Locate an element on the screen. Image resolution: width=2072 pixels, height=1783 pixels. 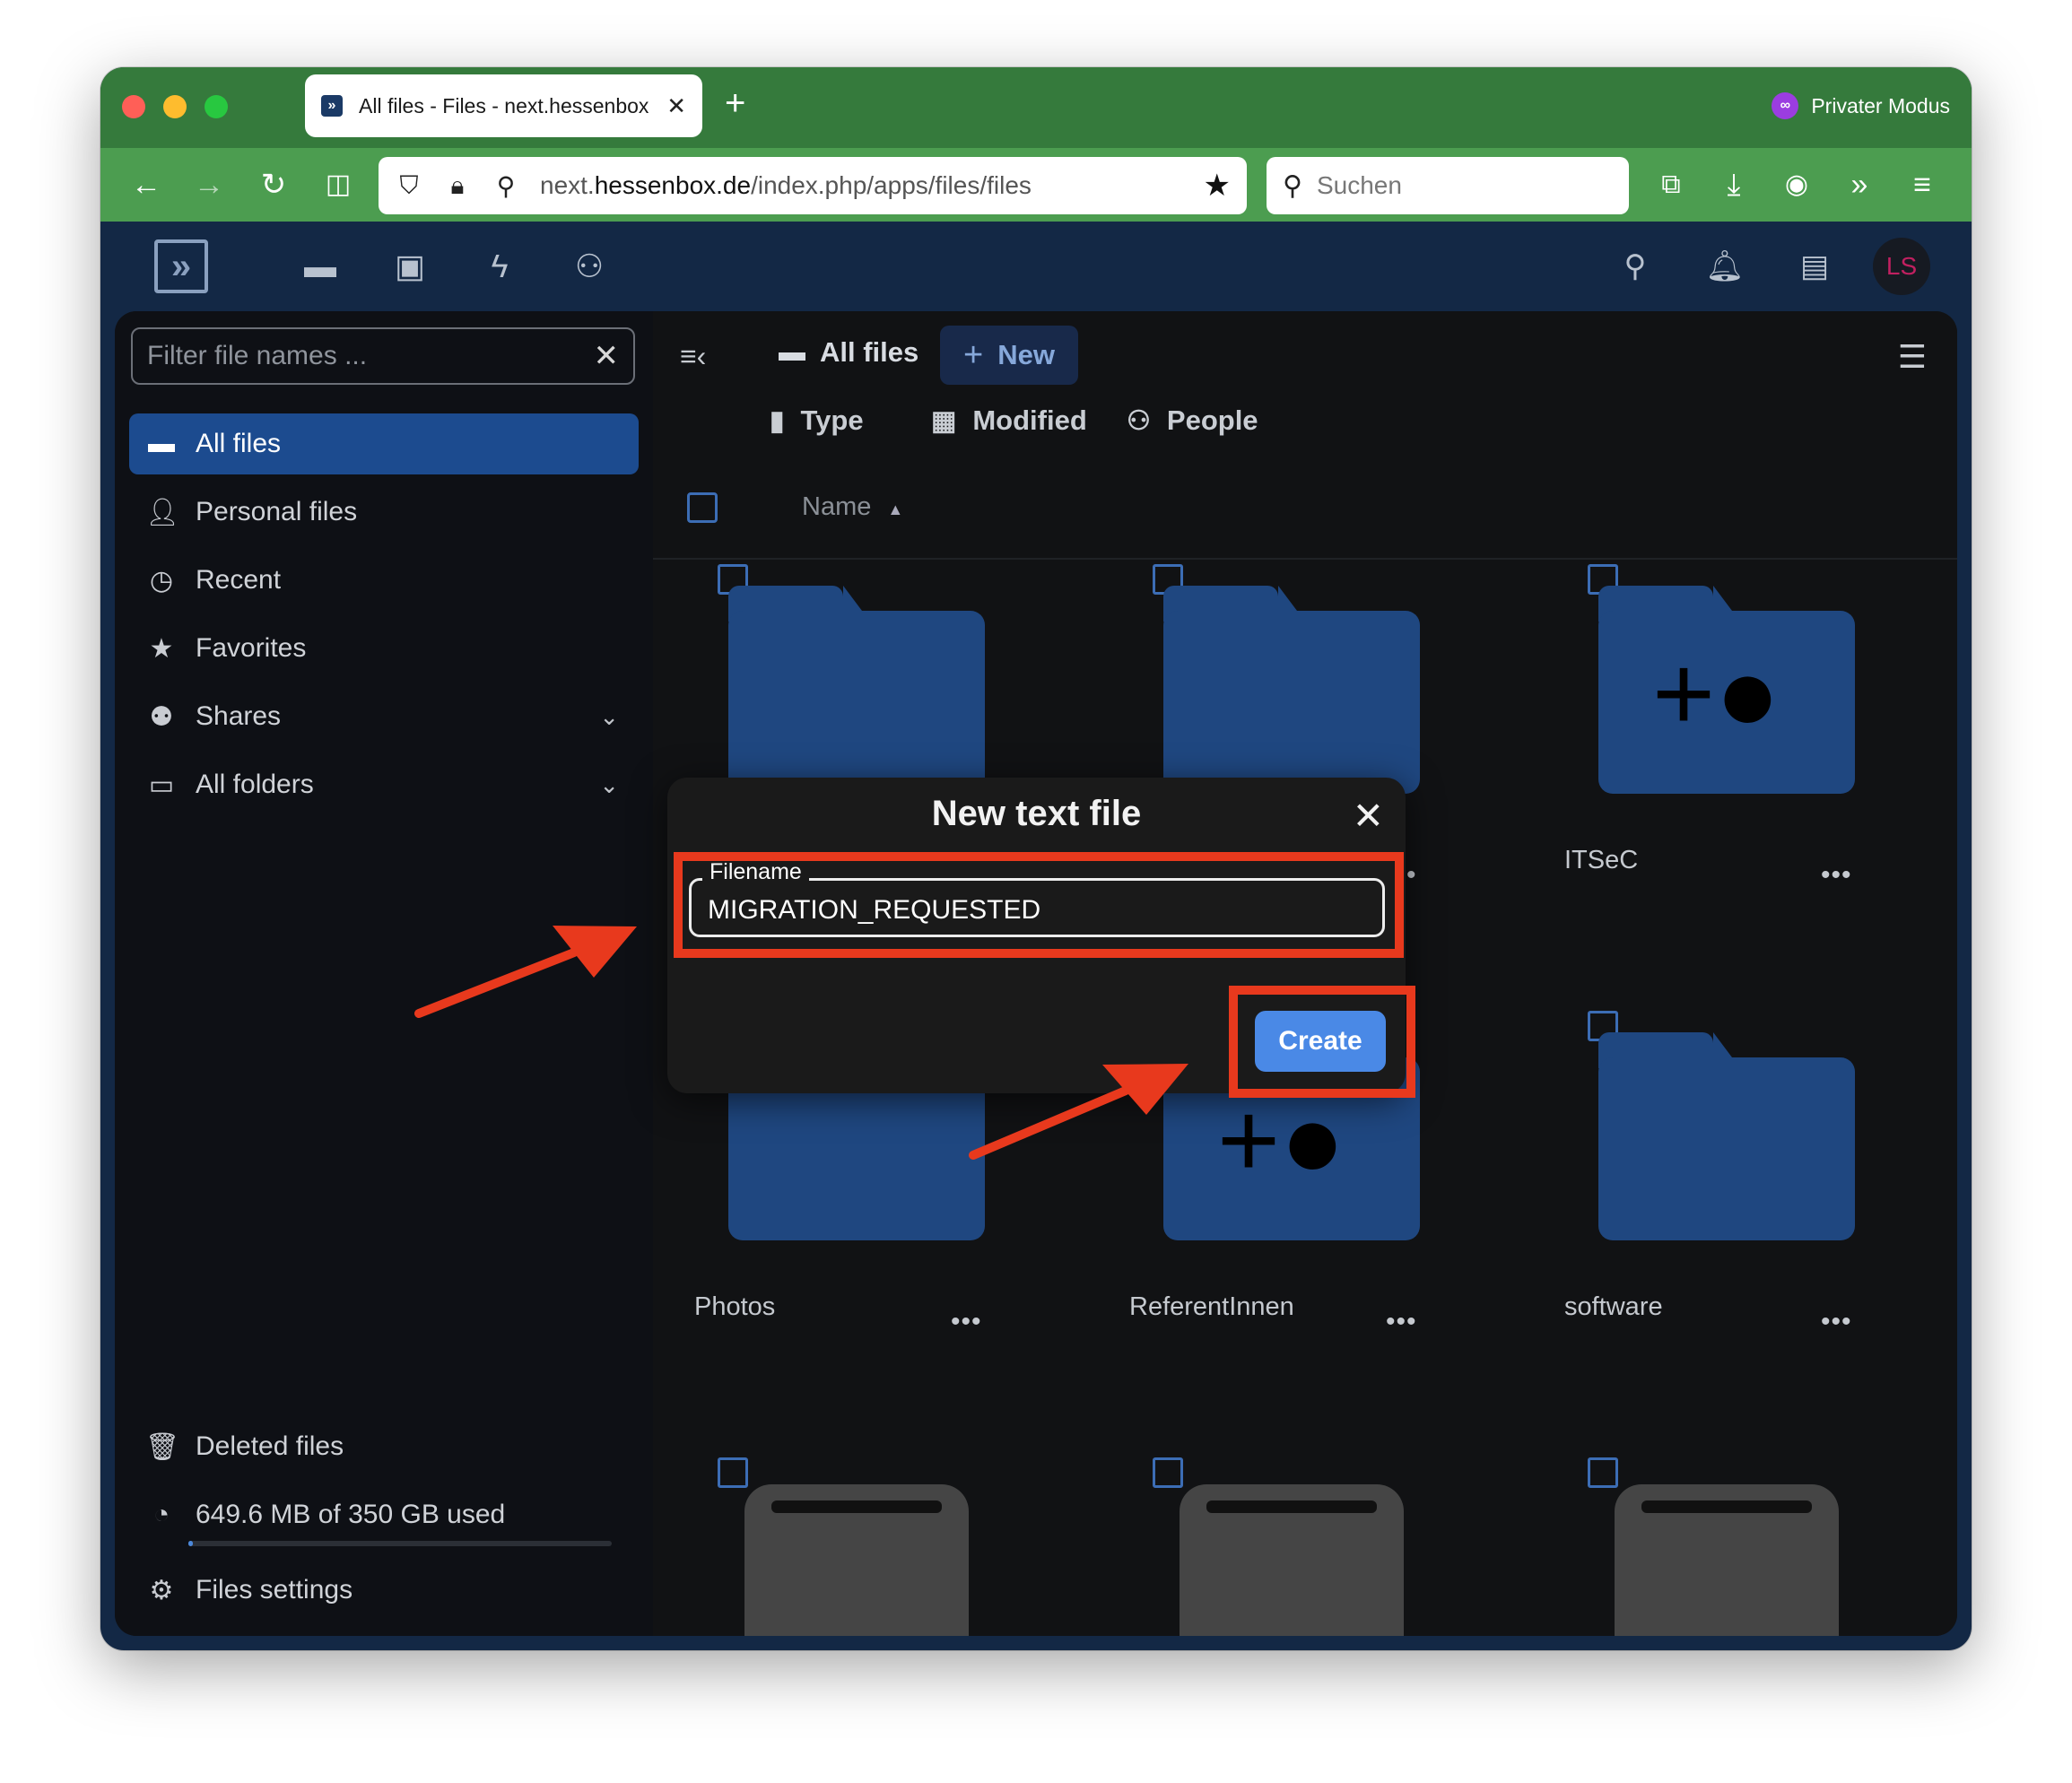
user-avatar: LS is located at coordinates (1901, 266).